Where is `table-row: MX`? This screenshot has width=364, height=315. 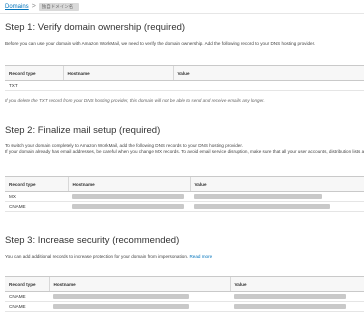
table-row: MX is located at coordinates (184, 196).